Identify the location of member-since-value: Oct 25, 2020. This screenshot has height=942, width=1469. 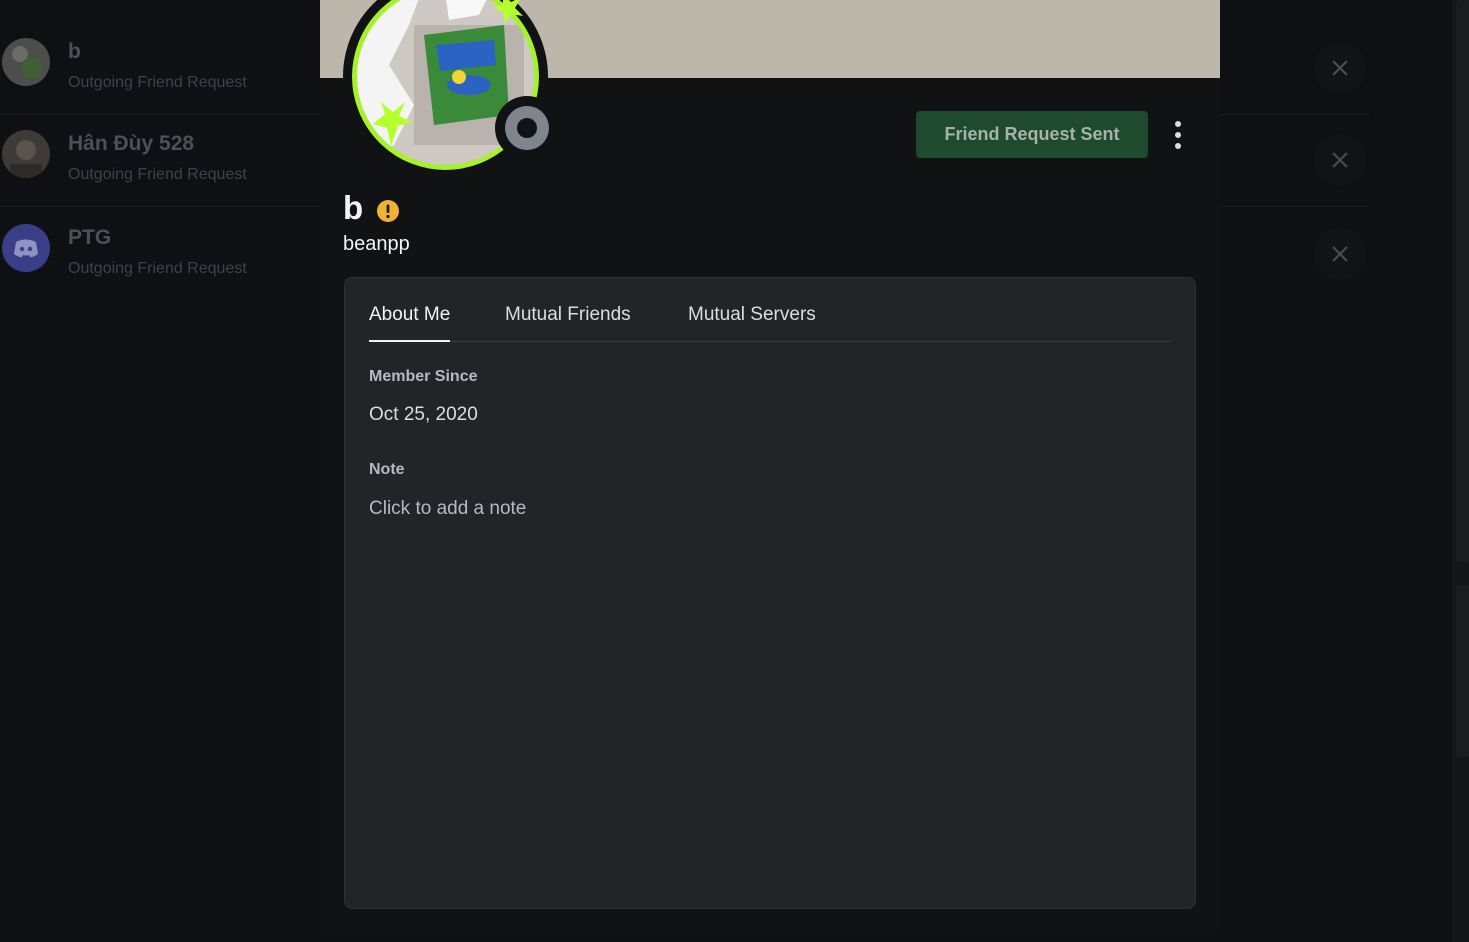
(423, 414).